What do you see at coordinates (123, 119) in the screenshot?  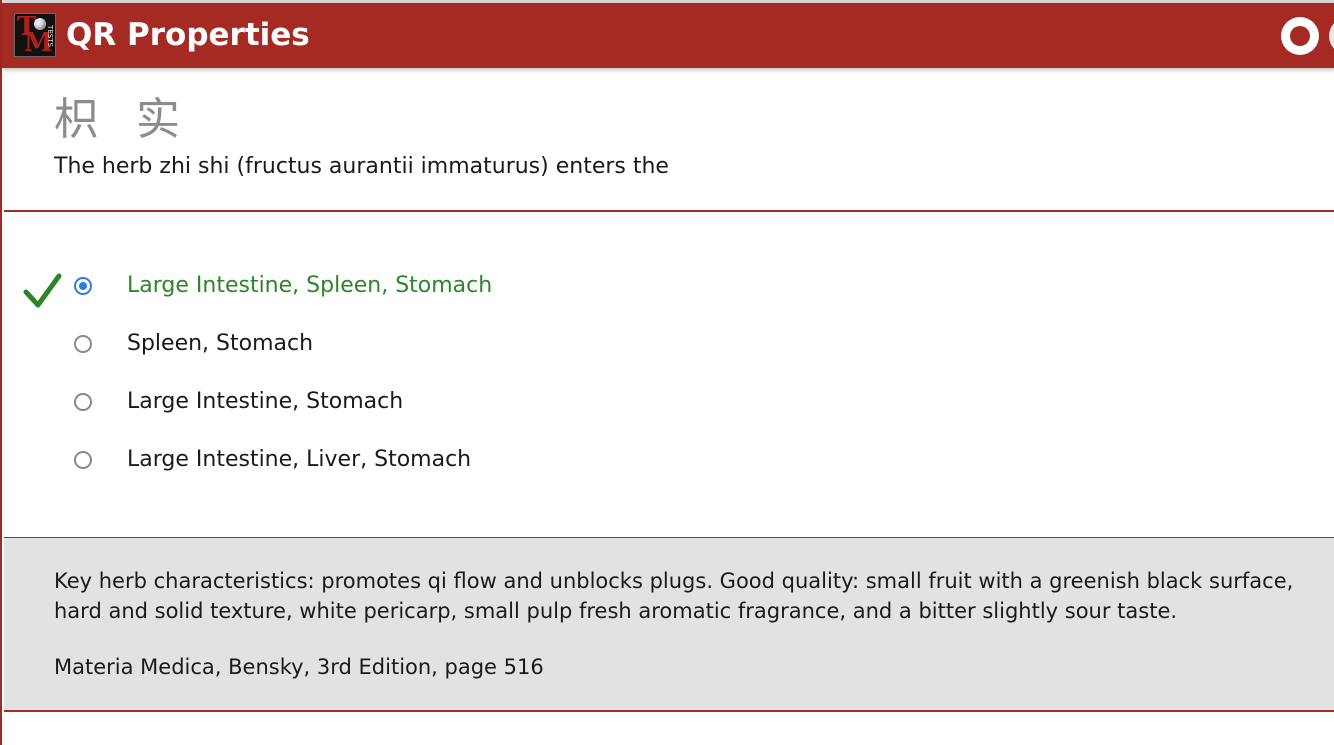 I see `herb-chinese-name: 枳 实` at bounding box center [123, 119].